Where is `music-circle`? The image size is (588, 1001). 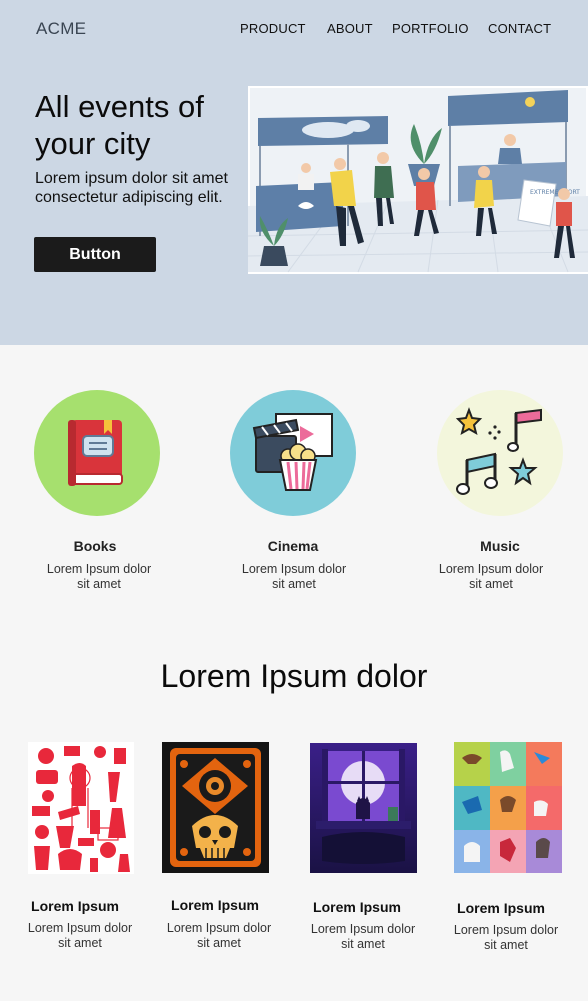 music-circle is located at coordinates (500, 453).